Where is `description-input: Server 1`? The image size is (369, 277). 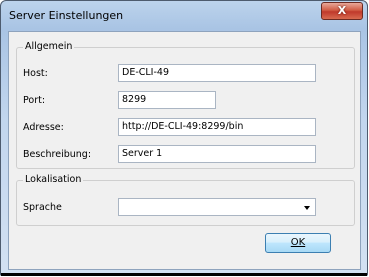 description-input: Server 1 is located at coordinates (217, 154).